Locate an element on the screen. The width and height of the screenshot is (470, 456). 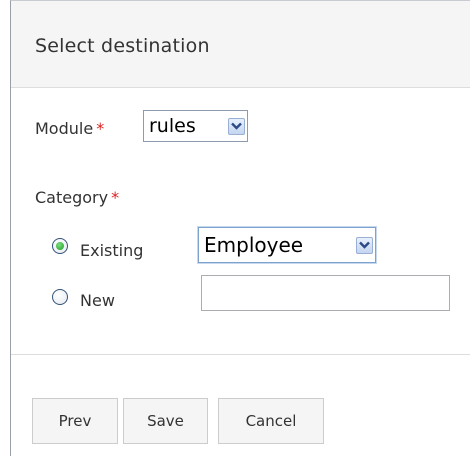
module-select-value: rules is located at coordinates (172, 126).